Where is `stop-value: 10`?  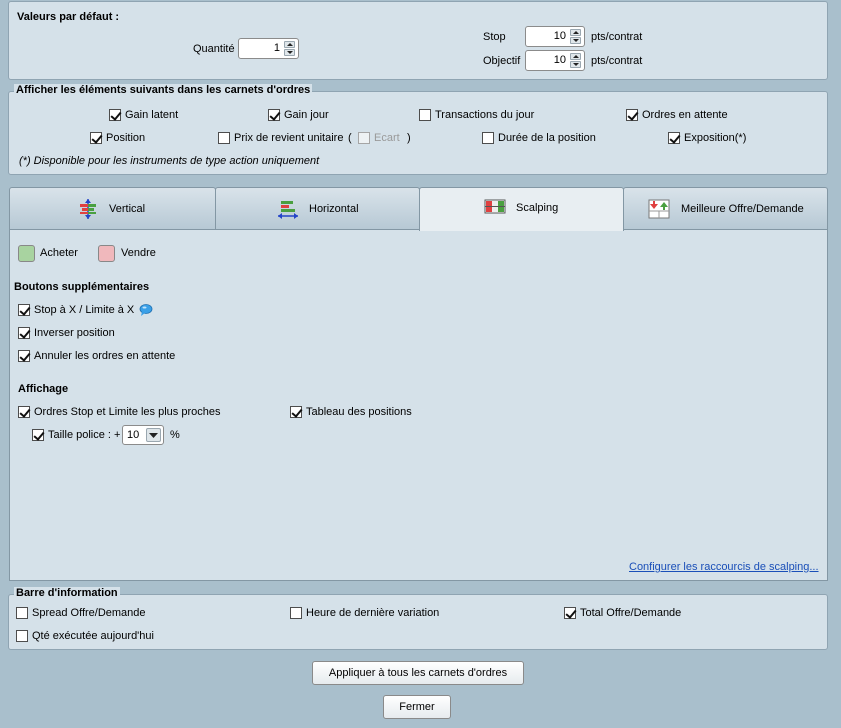
stop-value: 10 is located at coordinates (559, 36).